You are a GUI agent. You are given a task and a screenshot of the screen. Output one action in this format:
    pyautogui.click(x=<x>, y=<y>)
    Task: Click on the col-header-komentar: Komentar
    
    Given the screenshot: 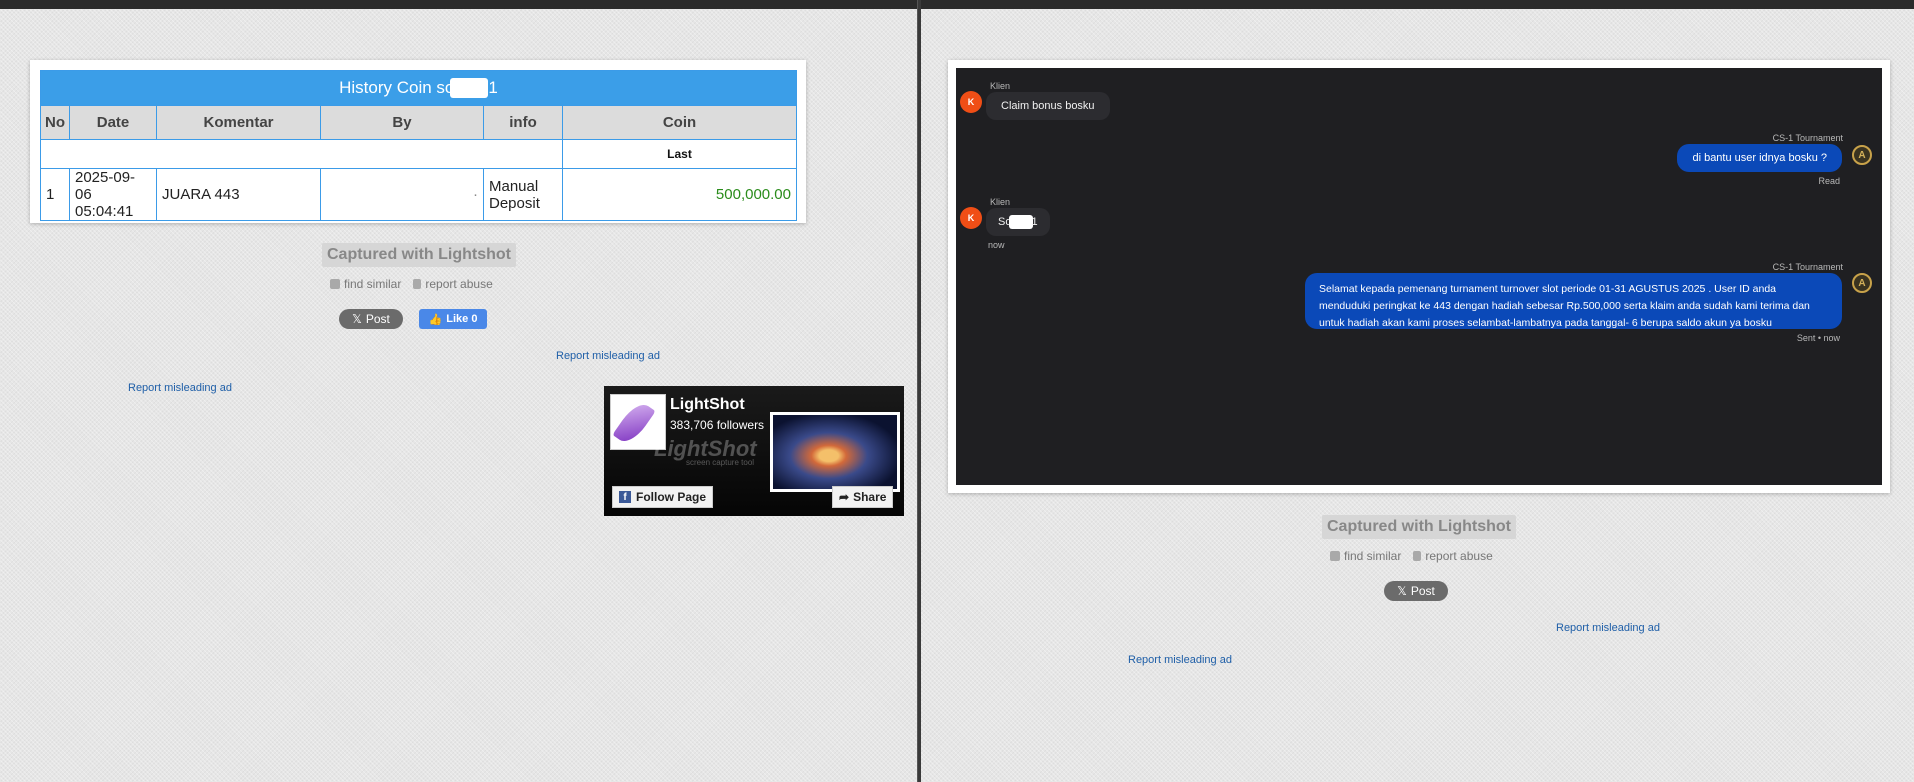 What is the action you would take?
    pyautogui.click(x=238, y=122)
    